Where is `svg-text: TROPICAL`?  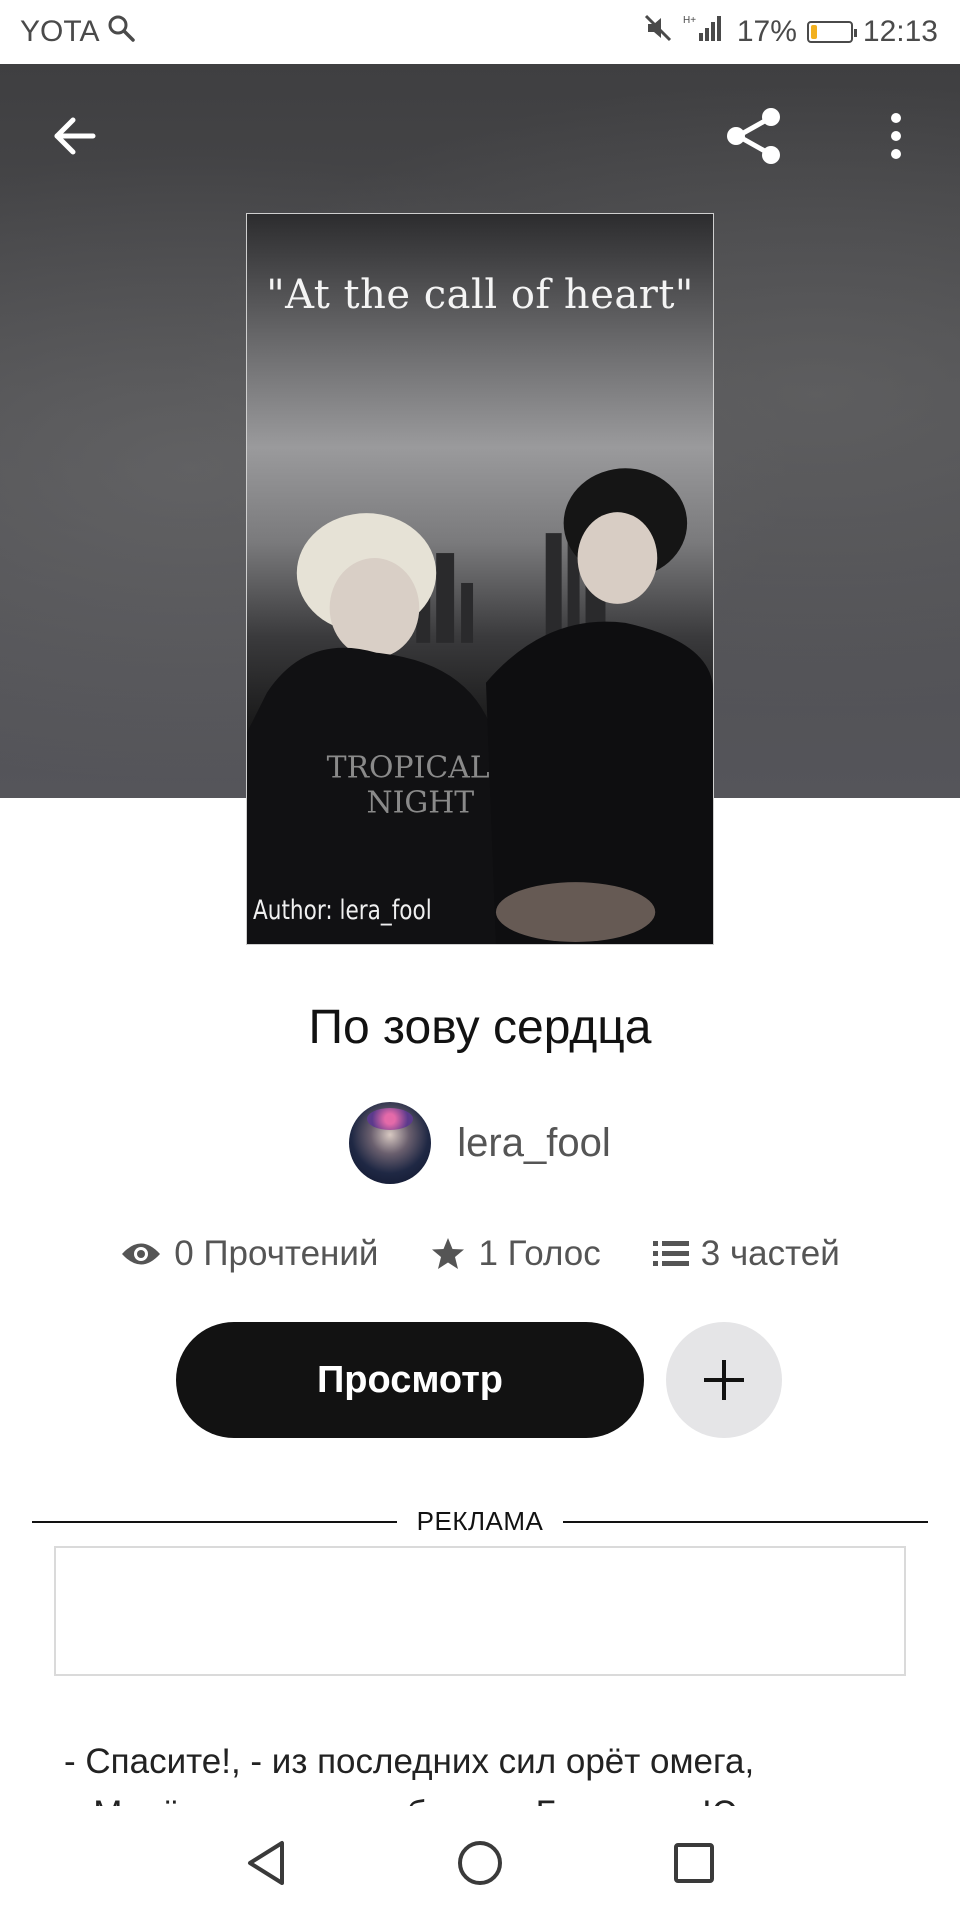
svg-text: TROPICAL is located at coordinates (408, 767).